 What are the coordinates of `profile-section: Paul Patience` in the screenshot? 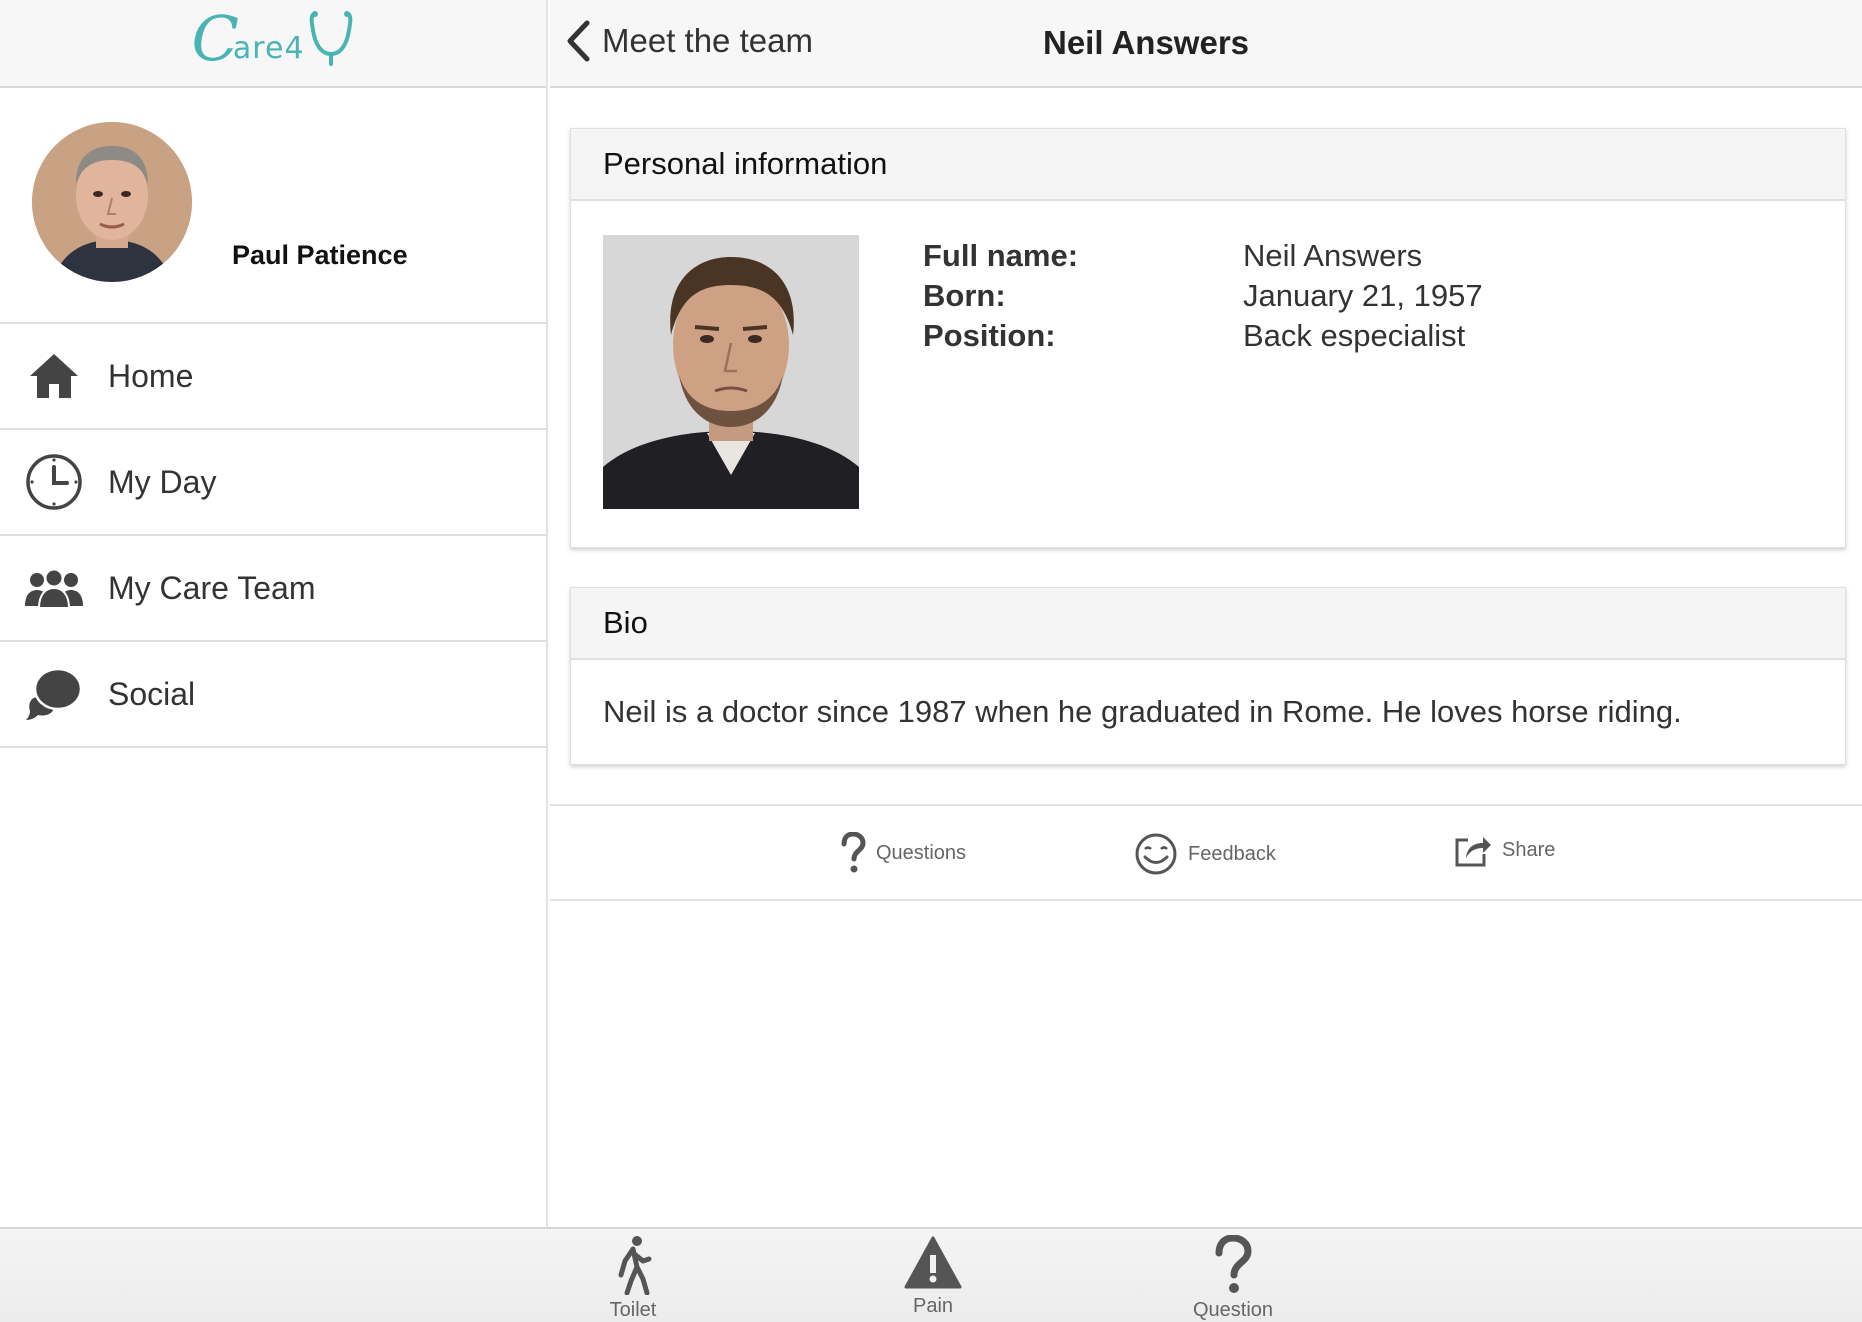 It's located at (273, 206).